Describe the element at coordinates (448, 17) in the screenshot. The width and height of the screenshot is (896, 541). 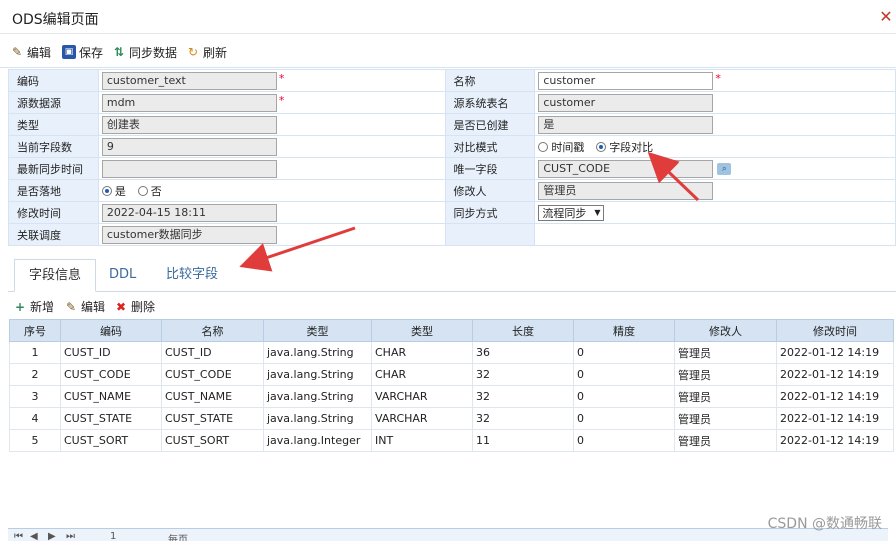
I see `title-bar: ODS编辑页面 ✕` at that location.